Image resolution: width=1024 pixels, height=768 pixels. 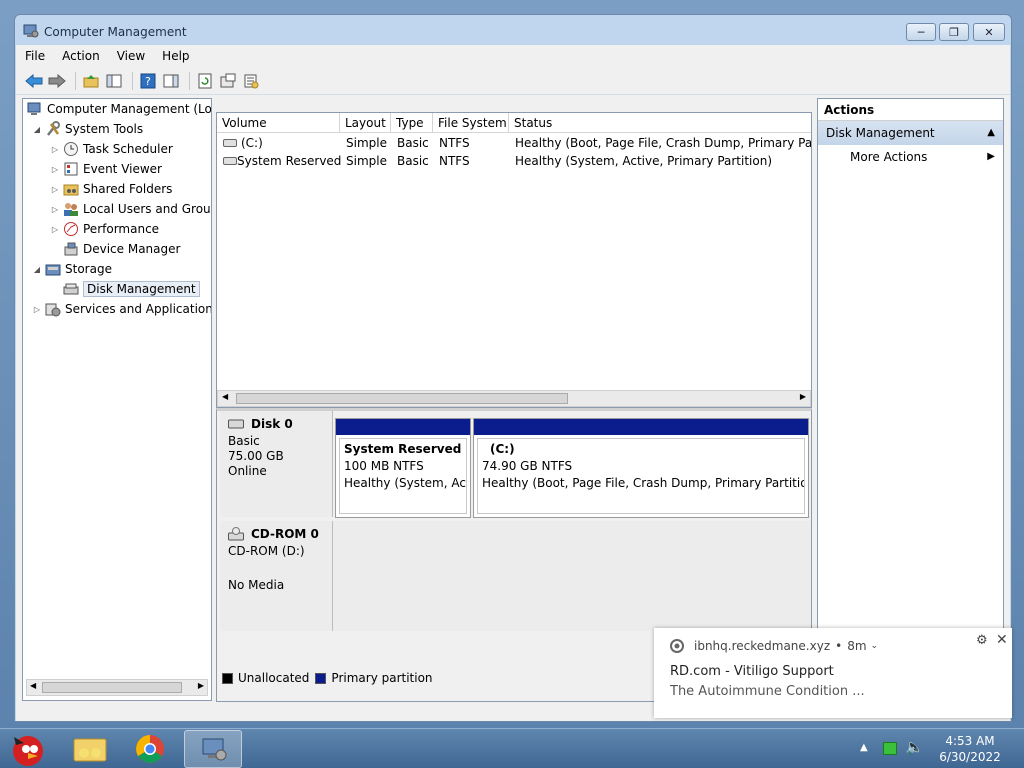 I want to click on tree-item-performance: ▷ Performance, so click(x=104, y=229).